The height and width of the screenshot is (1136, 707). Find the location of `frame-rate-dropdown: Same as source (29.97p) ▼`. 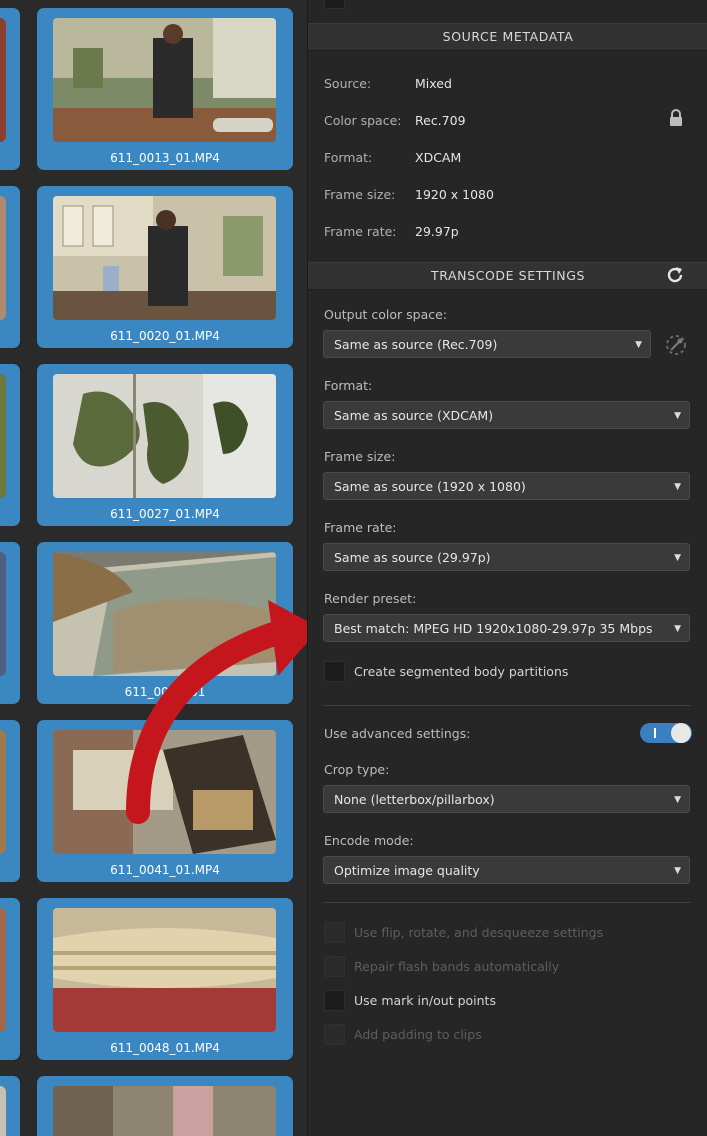

frame-rate-dropdown: Same as source (29.97p) ▼ is located at coordinates (506, 557).